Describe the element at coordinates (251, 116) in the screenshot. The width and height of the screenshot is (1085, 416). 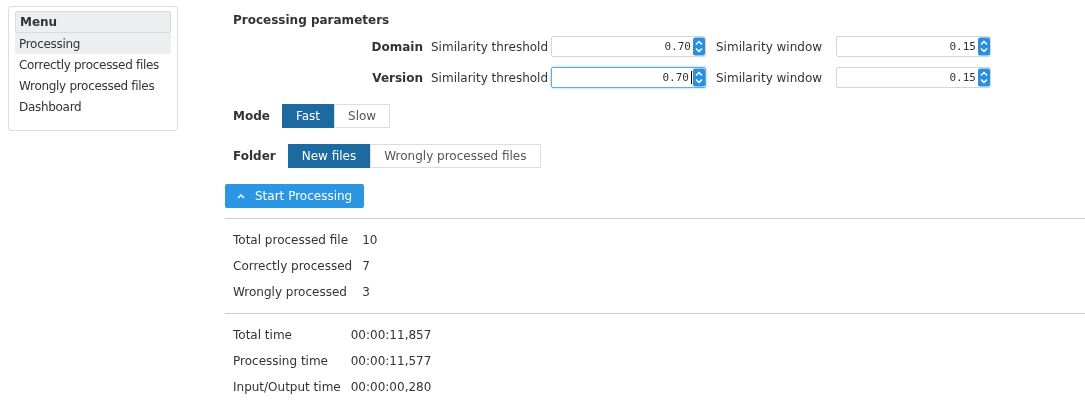
I see `group-label: Mode` at that location.